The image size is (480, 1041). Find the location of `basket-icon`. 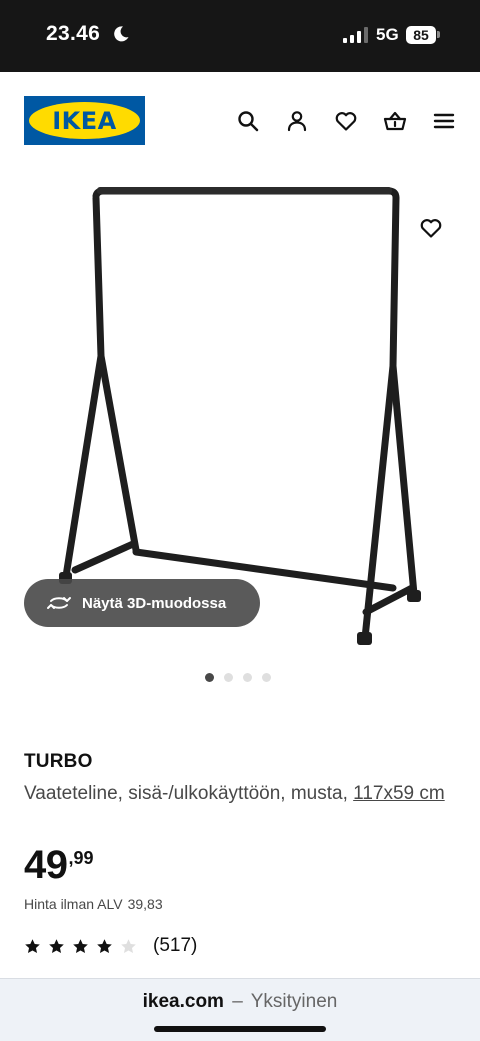

basket-icon is located at coordinates (395, 121).